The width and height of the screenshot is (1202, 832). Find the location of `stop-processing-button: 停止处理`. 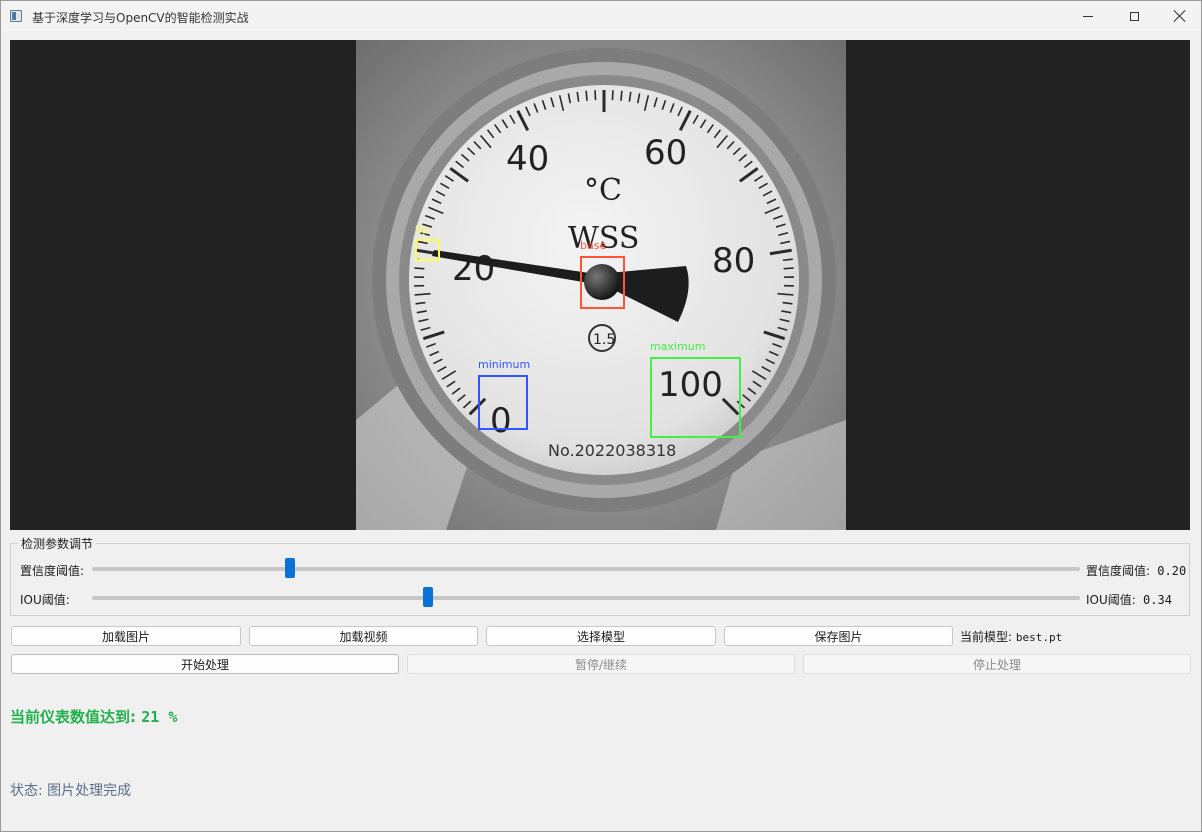

stop-processing-button: 停止处理 is located at coordinates (997, 664).